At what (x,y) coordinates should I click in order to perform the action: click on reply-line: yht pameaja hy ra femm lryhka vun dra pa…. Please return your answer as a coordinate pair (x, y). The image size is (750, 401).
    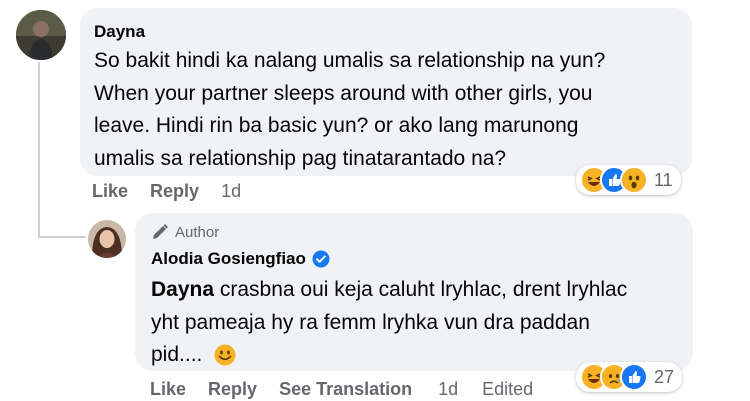
    Looking at the image, I should click on (370, 322).